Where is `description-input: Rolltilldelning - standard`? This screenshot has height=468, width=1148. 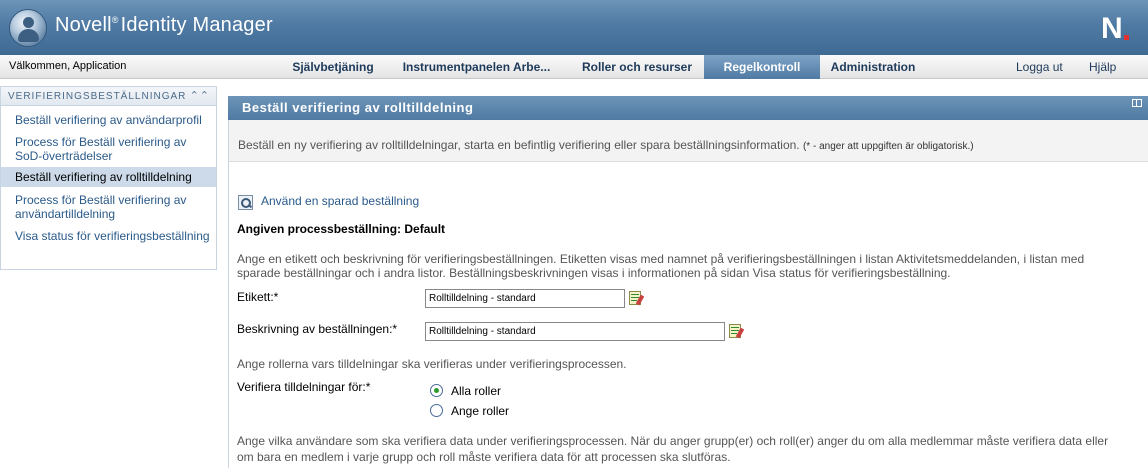 description-input: Rolltilldelning - standard is located at coordinates (575, 331).